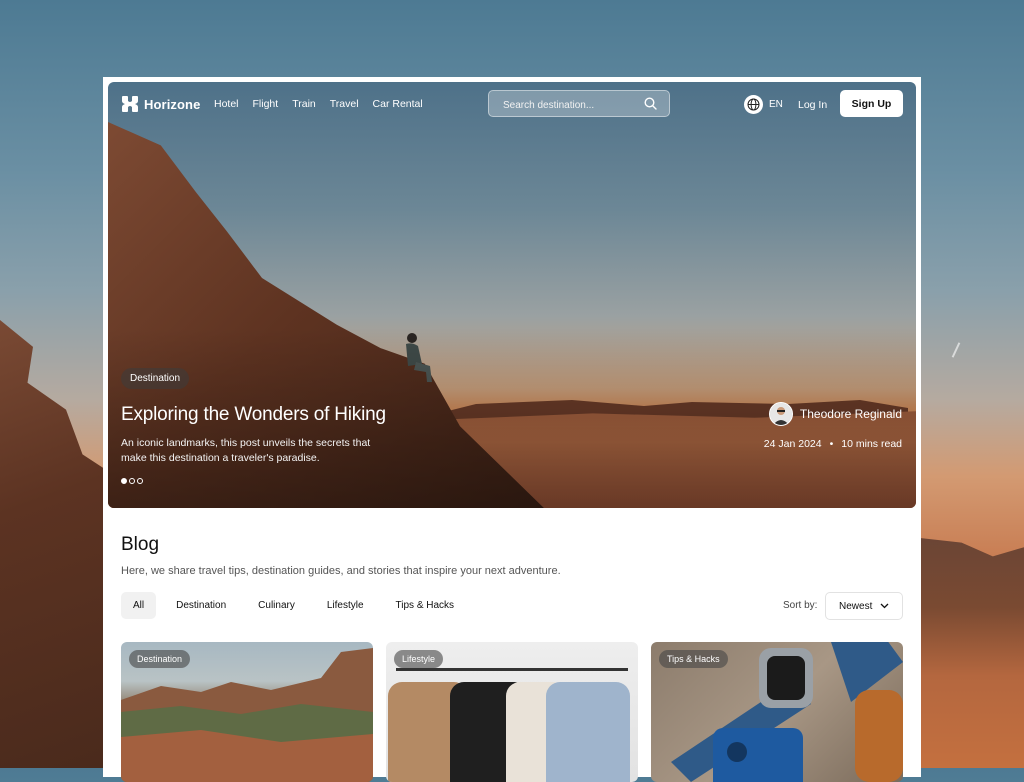 The height and width of the screenshot is (782, 1024). I want to click on filter-lifestyle: Lifestyle, so click(345, 605).